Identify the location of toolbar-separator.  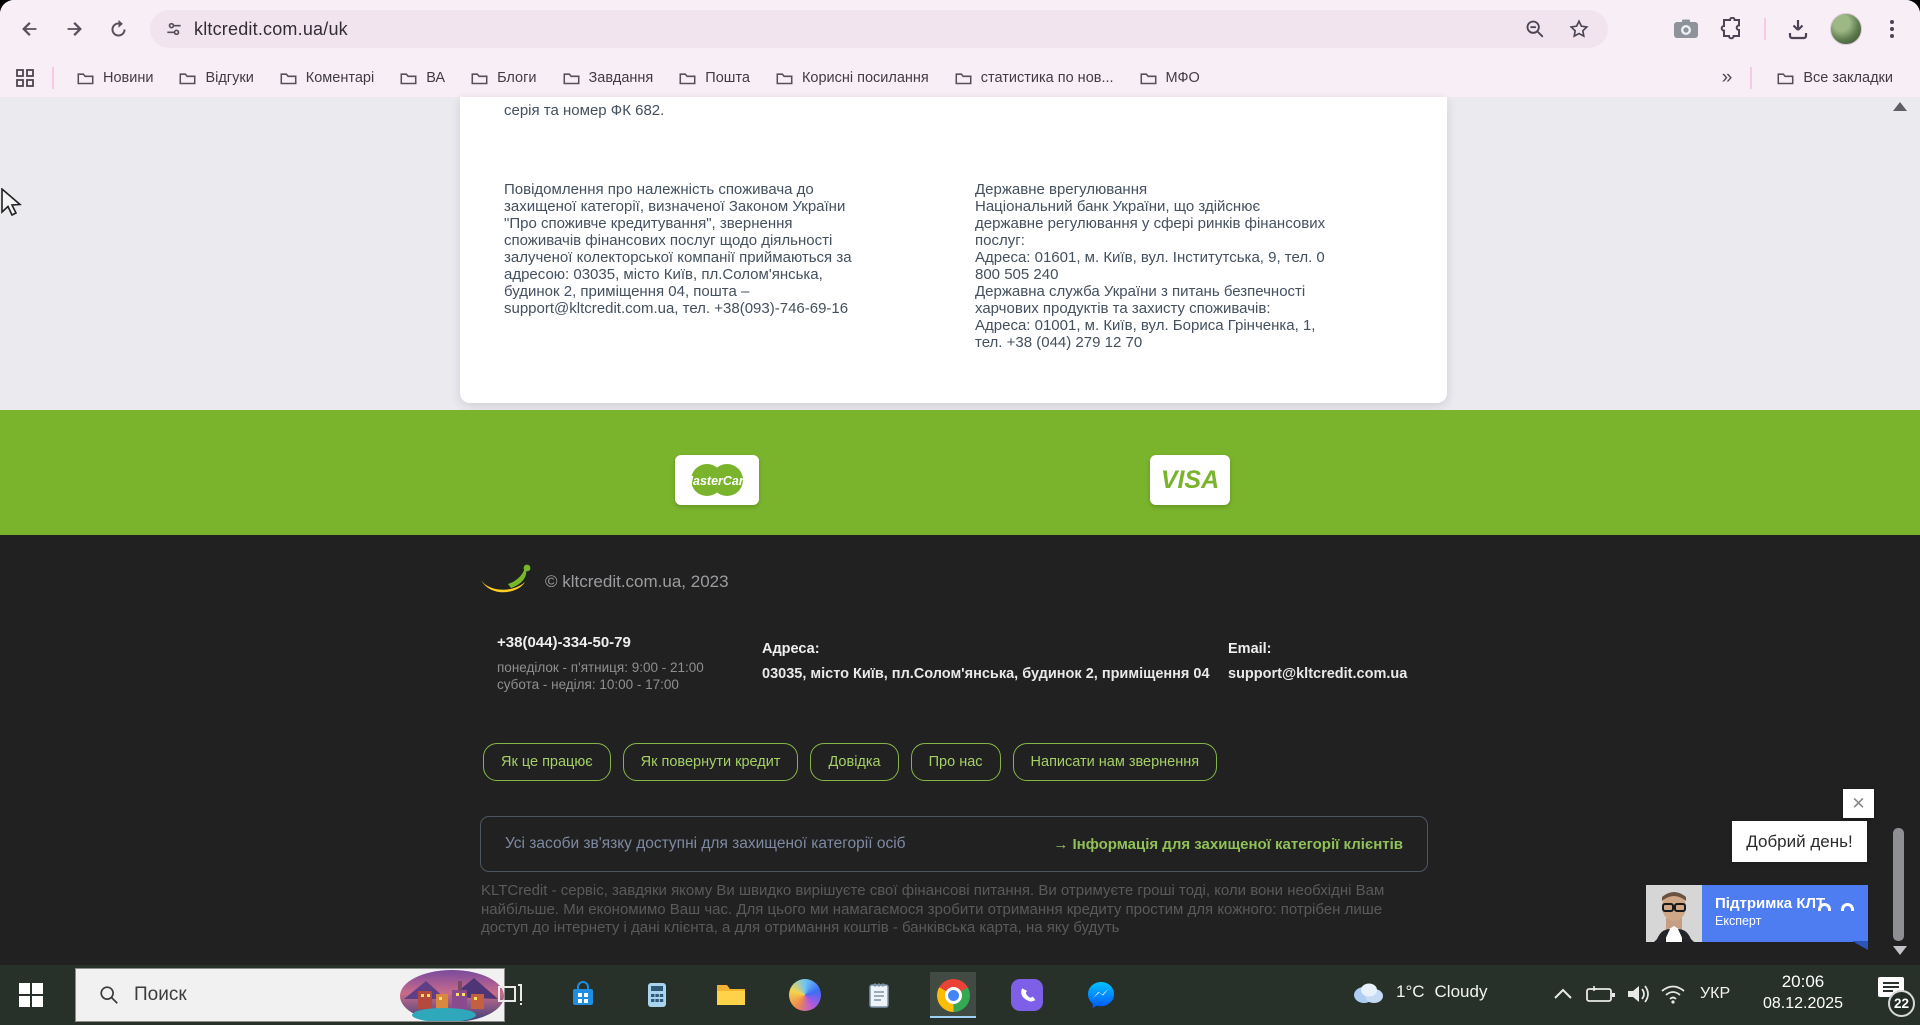
(1765, 29).